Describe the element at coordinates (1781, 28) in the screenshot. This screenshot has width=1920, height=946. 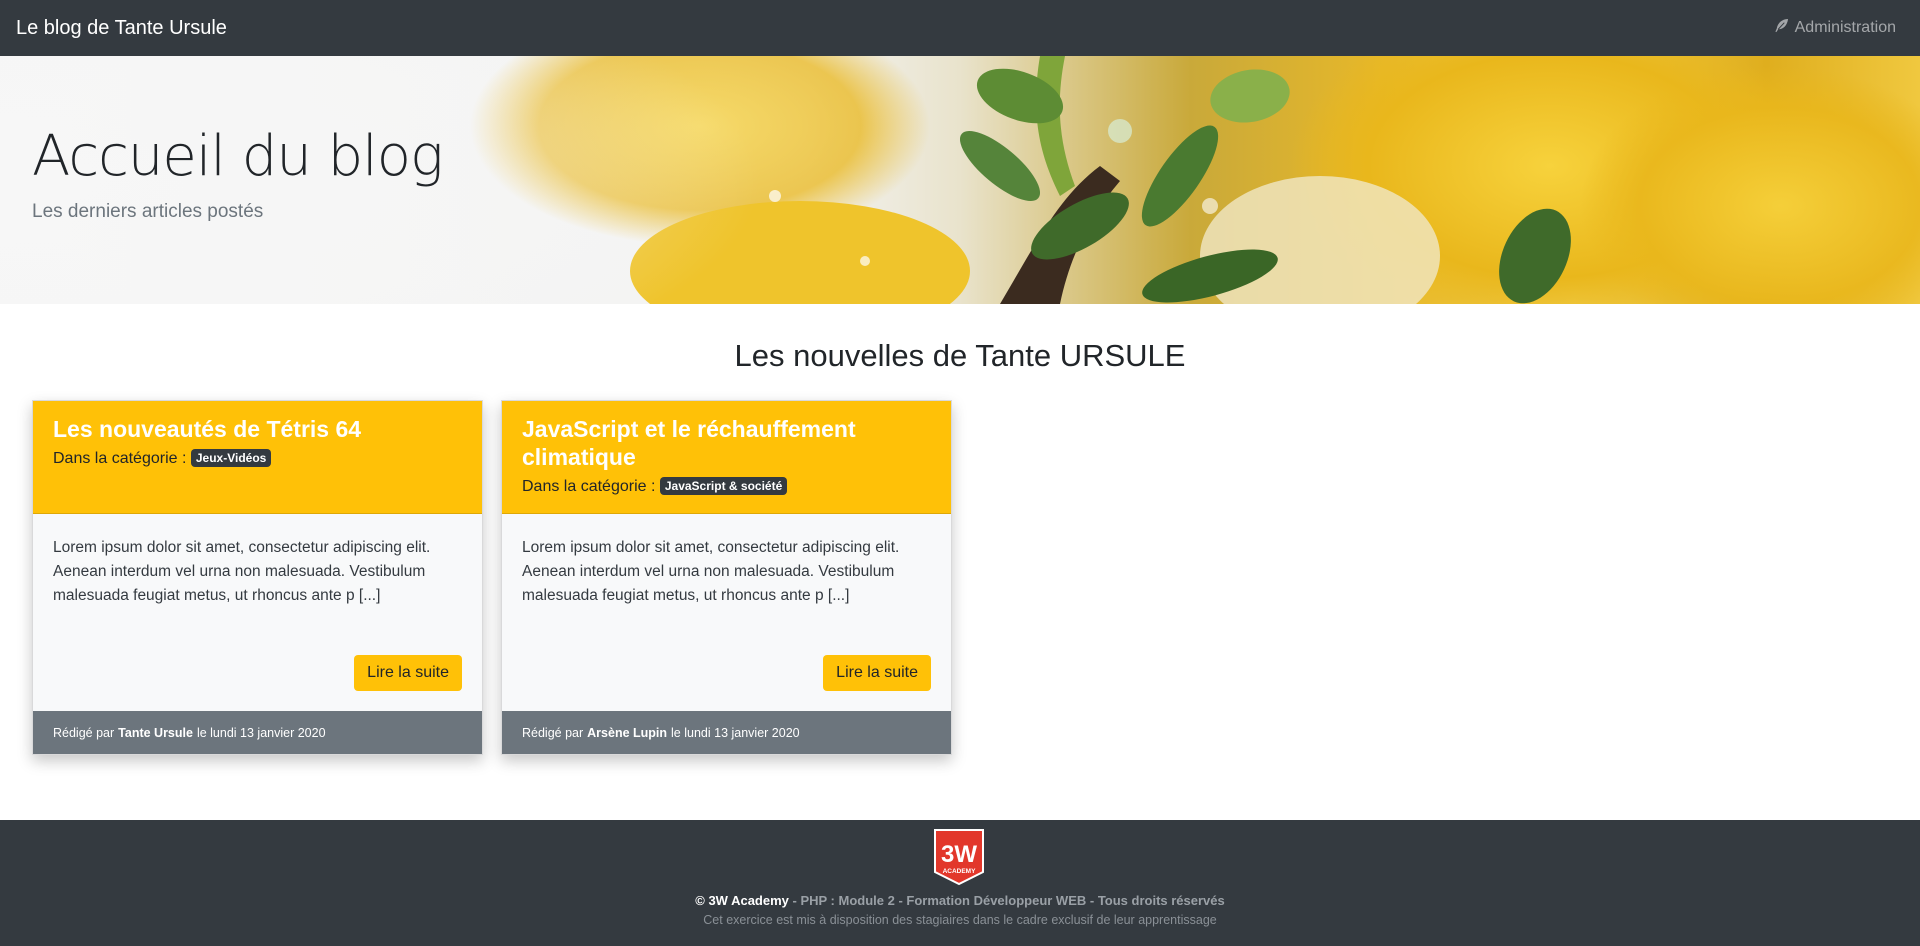
I see `feather-icon` at that location.